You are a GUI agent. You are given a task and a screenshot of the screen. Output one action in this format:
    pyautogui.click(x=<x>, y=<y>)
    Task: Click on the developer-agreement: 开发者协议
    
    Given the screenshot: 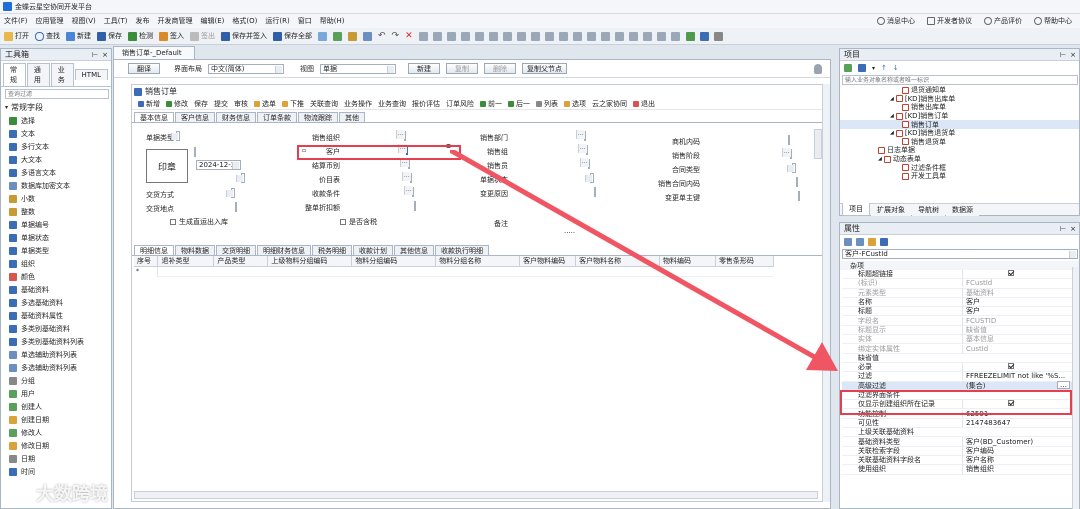 What is the action you would take?
    pyautogui.click(x=949, y=21)
    